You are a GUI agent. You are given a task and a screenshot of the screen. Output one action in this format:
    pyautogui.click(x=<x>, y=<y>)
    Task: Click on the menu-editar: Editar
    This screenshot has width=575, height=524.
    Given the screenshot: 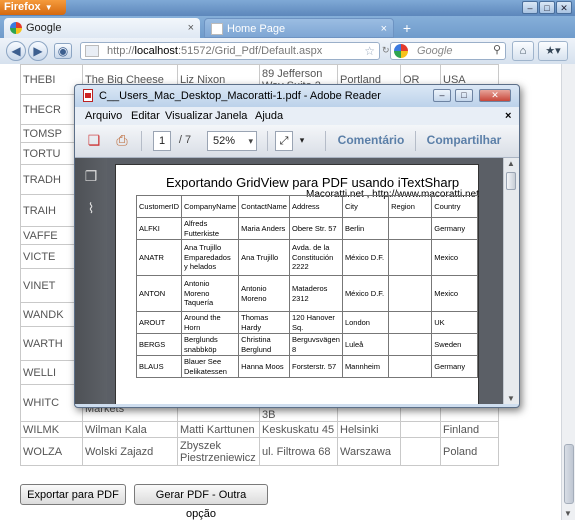 What is the action you would take?
    pyautogui.click(x=145, y=116)
    